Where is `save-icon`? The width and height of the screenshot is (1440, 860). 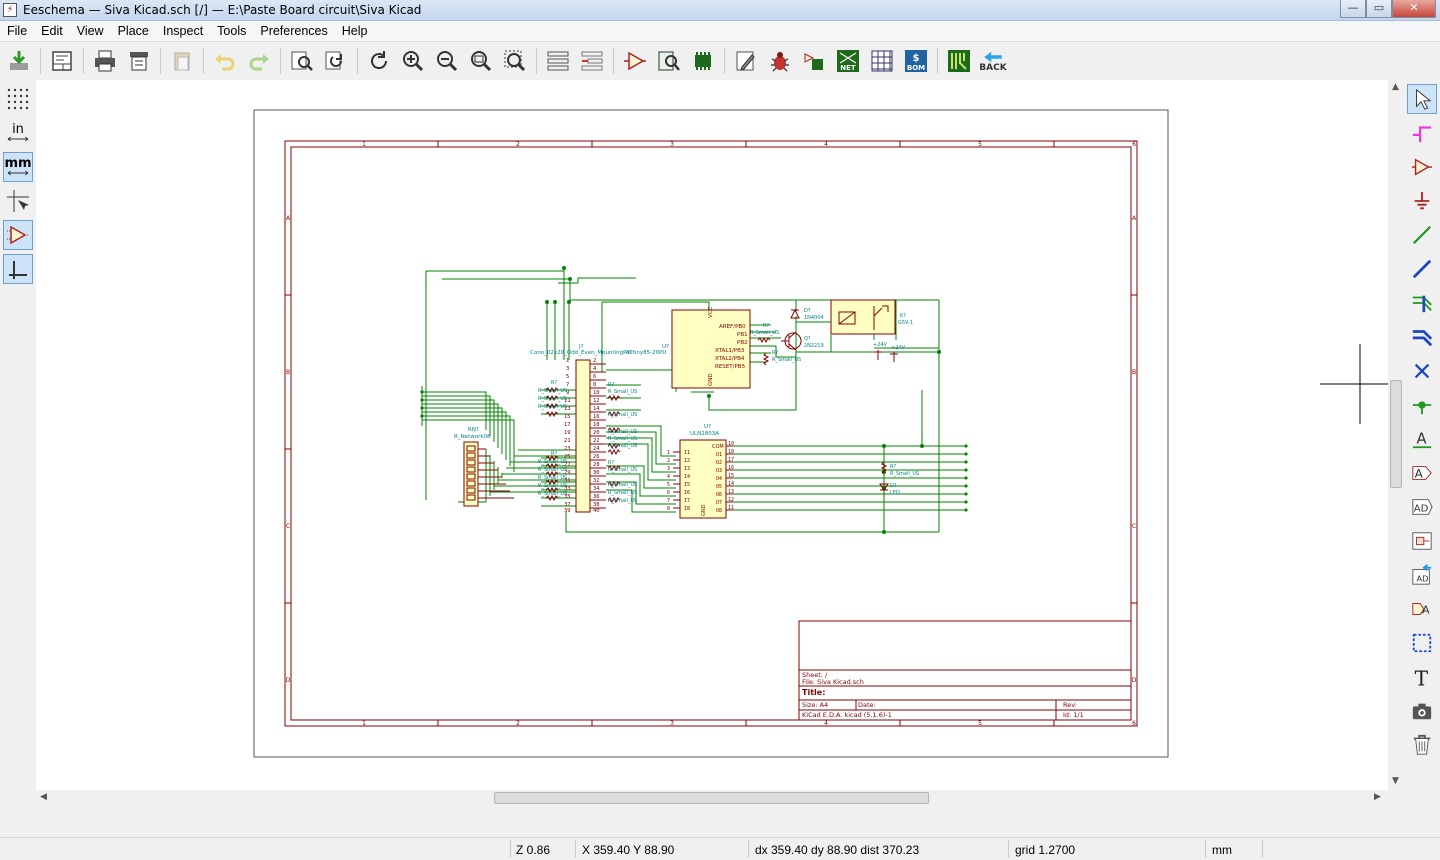 save-icon is located at coordinates (19, 60).